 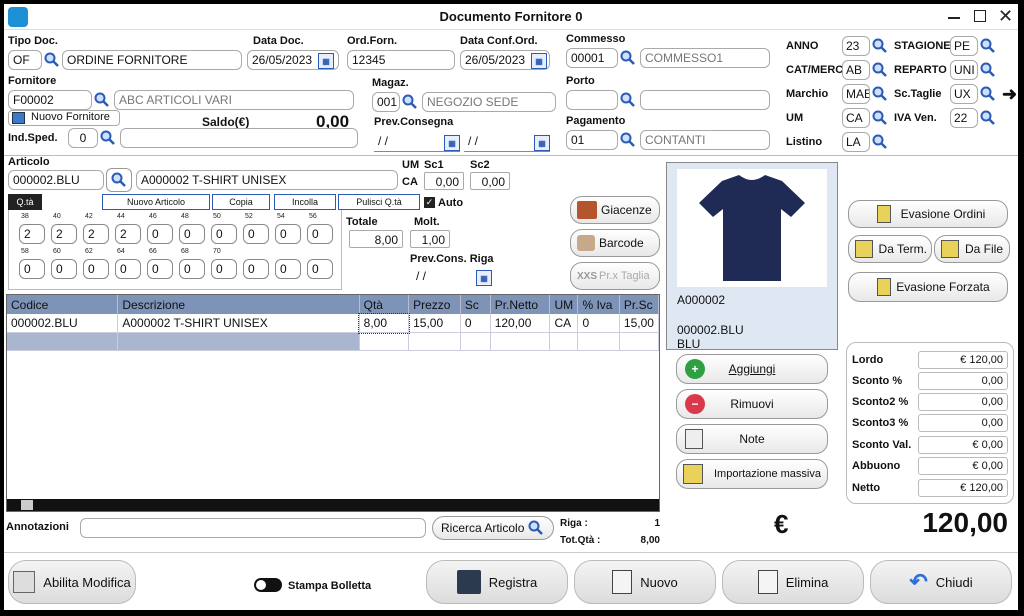 What do you see at coordinates (615, 210) in the screenshot?
I see `giacenze-button: Giacenze` at bounding box center [615, 210].